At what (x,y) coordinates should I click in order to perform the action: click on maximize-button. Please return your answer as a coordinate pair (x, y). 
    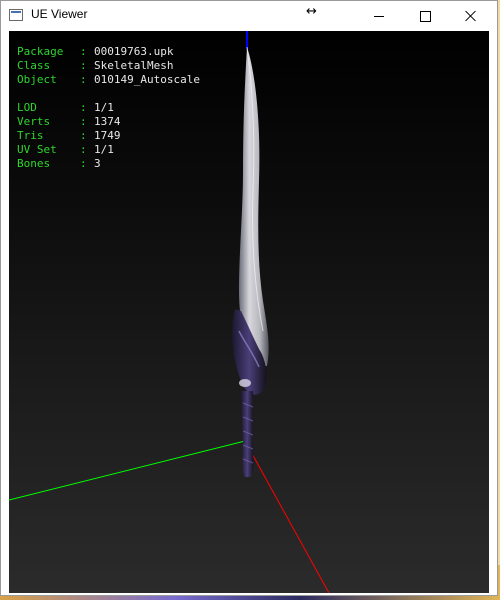
    Looking at the image, I should click on (425, 16).